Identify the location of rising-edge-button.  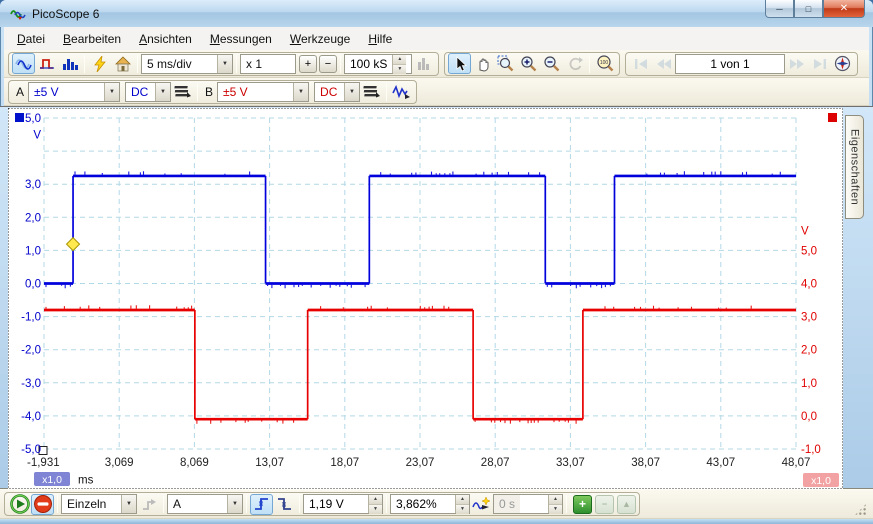
(261, 504).